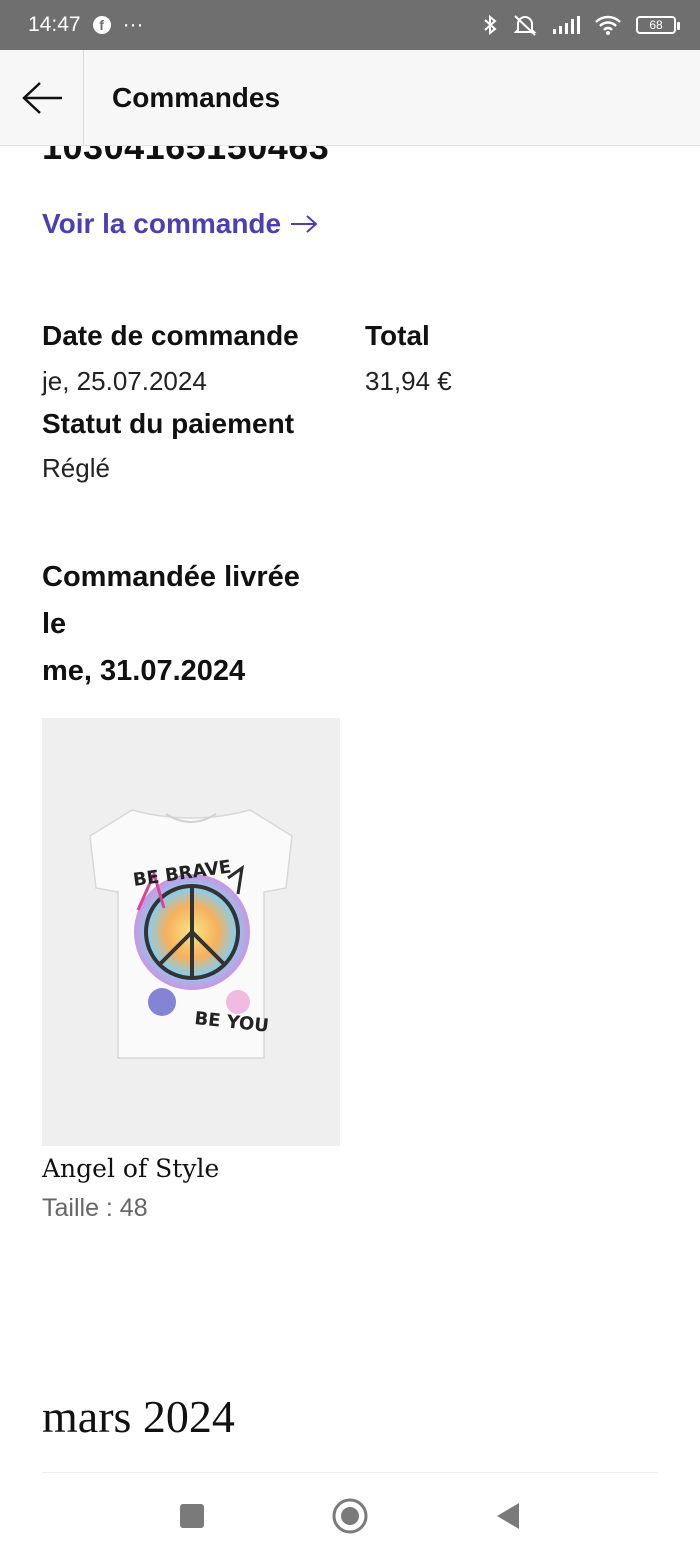  Describe the element at coordinates (350, 97) in the screenshot. I see `app-bar: Commandes` at that location.